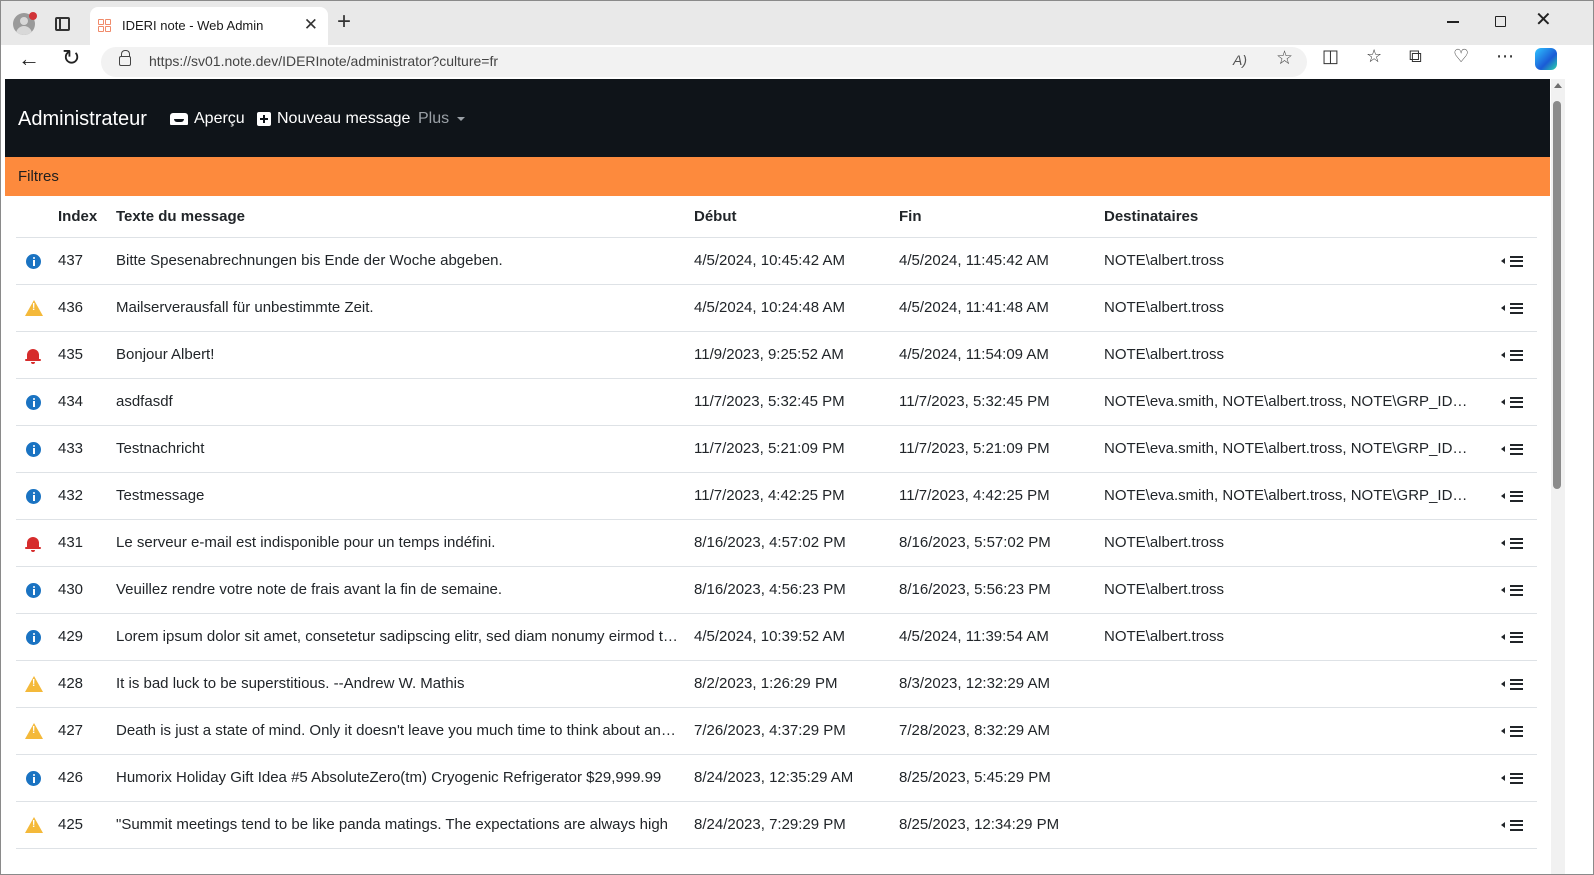 The image size is (1594, 875). What do you see at coordinates (405, 402) in the screenshot?
I see `row-message-text: asdfasdf` at bounding box center [405, 402].